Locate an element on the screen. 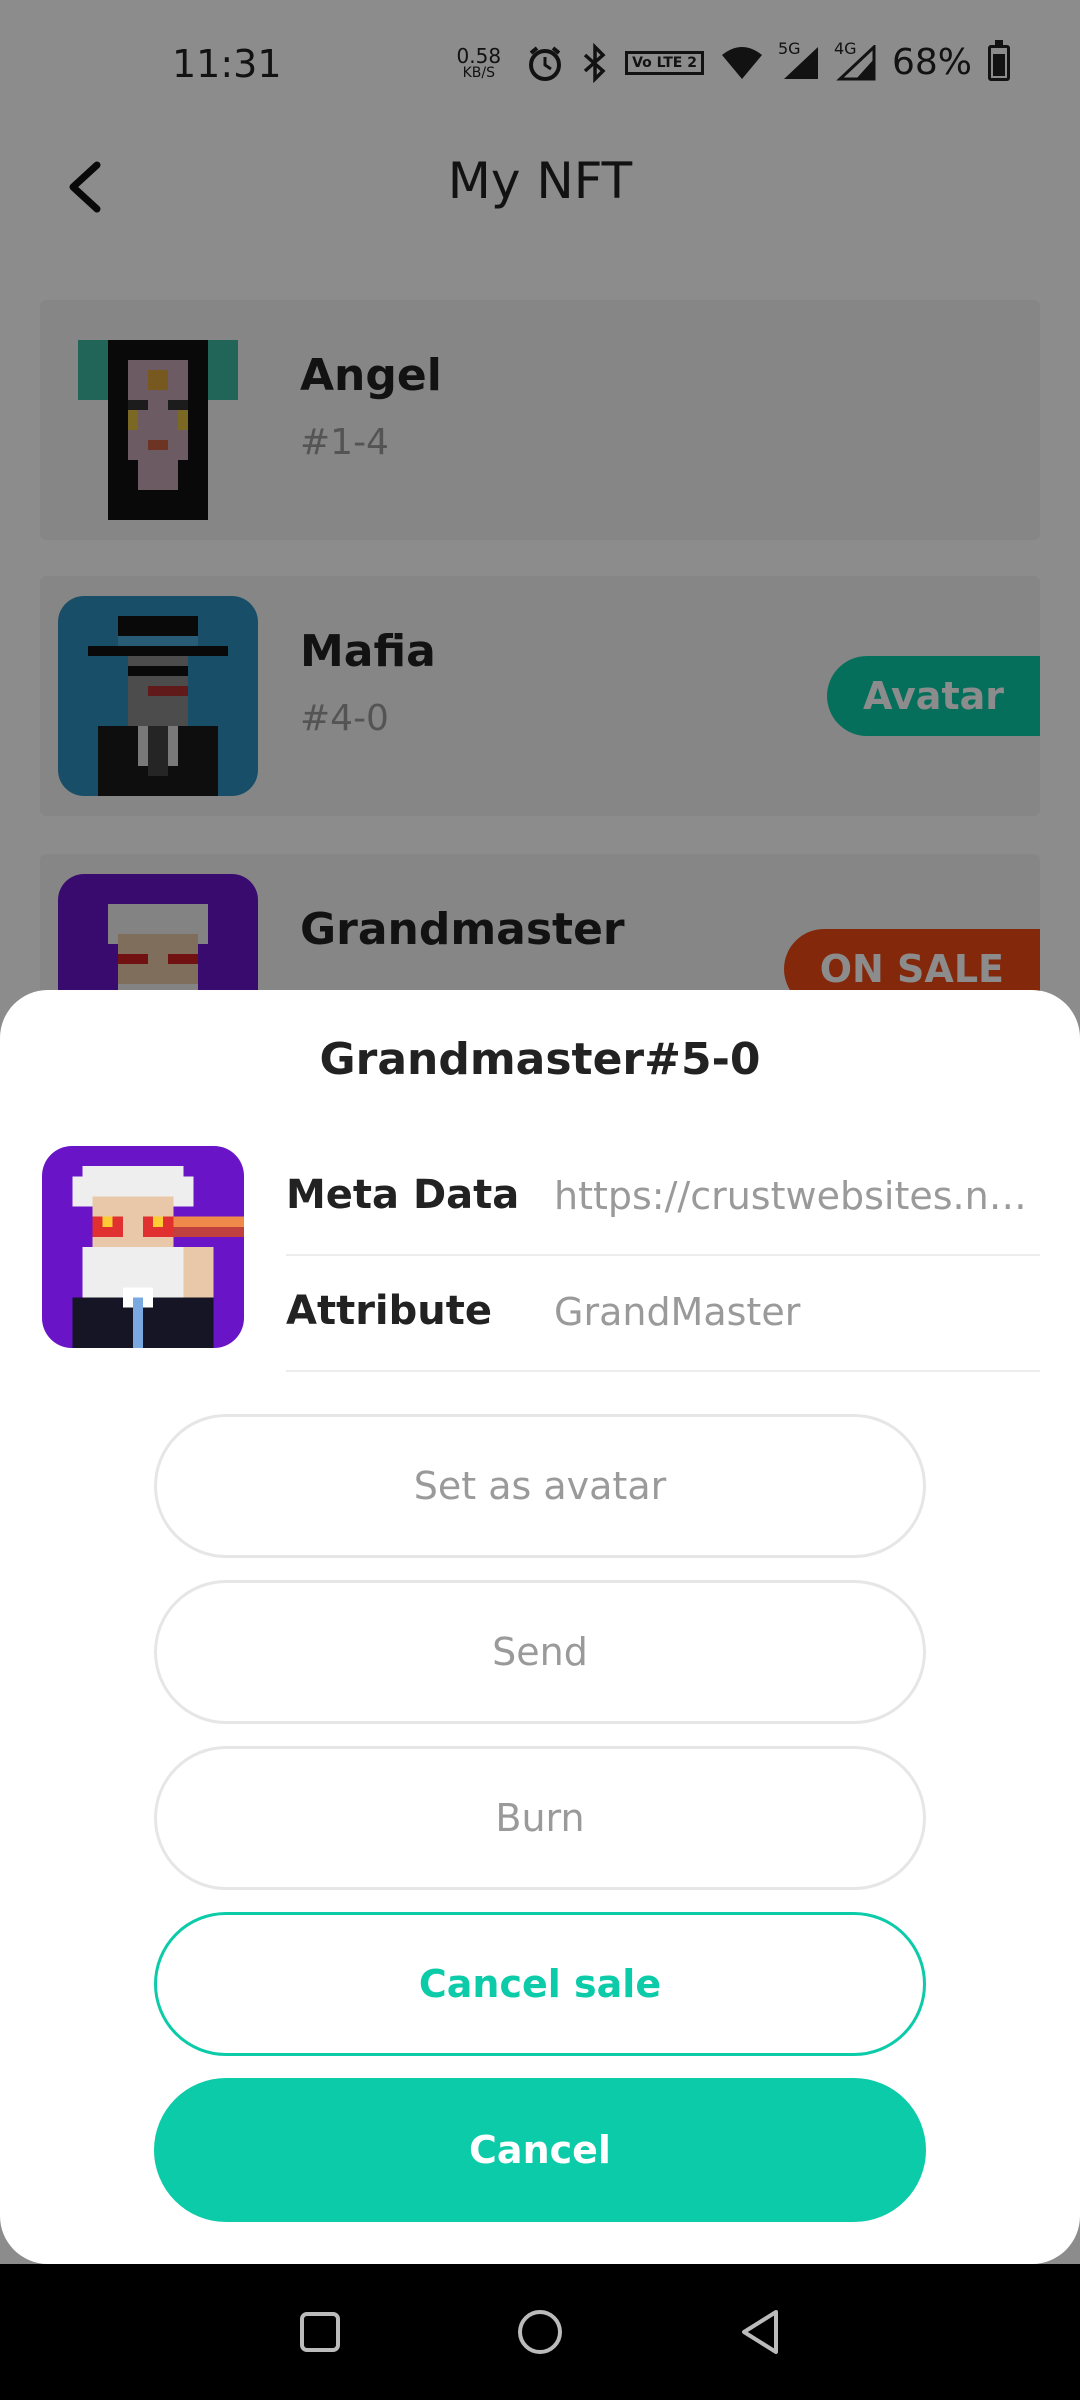 The width and height of the screenshot is (1080, 2400). attribute-value: GrandMaster is located at coordinates (677, 1312).